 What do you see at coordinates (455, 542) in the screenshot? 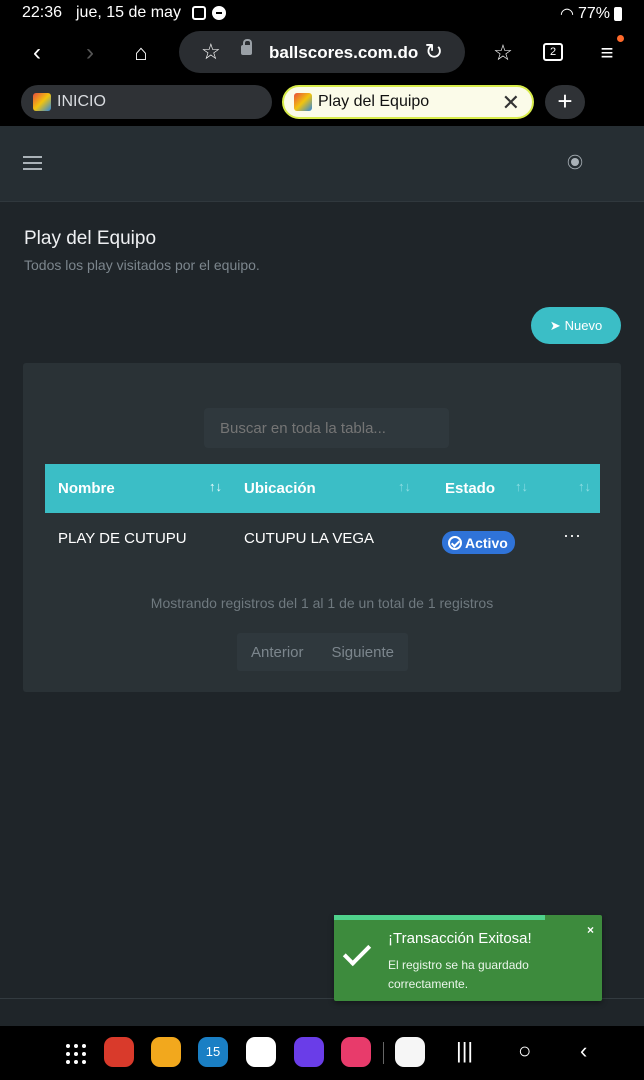
I see `check-circle-icon` at bounding box center [455, 542].